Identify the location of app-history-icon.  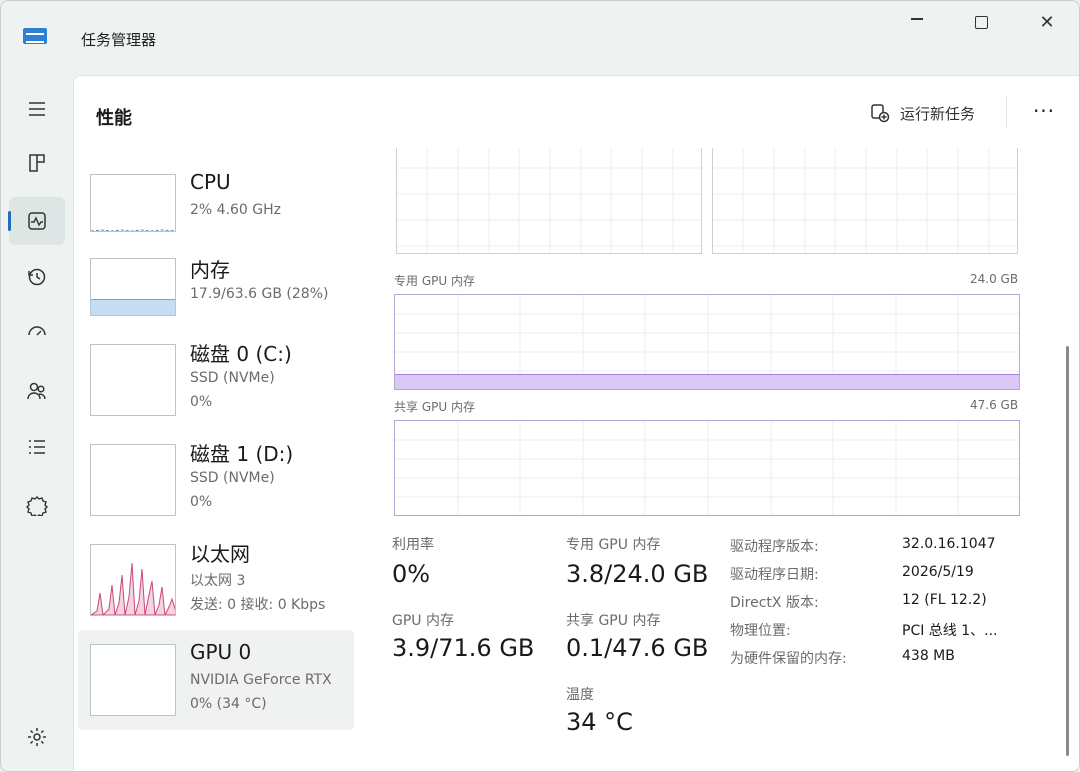
(37, 277).